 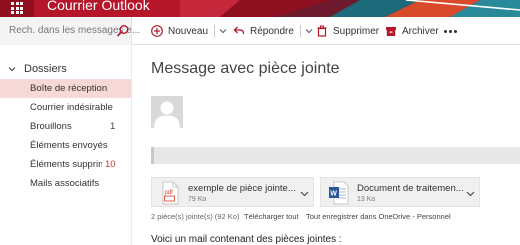 I want to click on svg-text: pdf, so click(x=169, y=193).